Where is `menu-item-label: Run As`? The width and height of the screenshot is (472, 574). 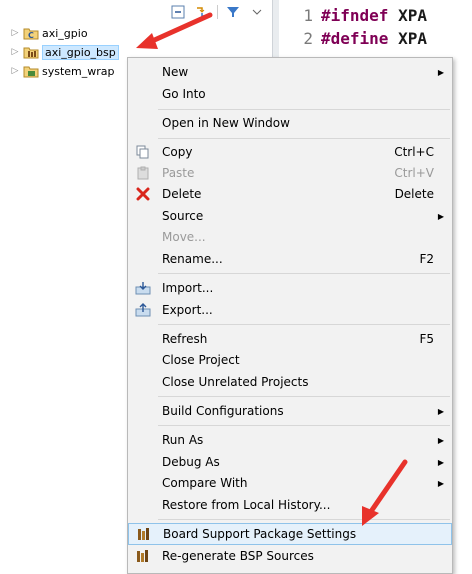
menu-item-label: Run As is located at coordinates (183, 440).